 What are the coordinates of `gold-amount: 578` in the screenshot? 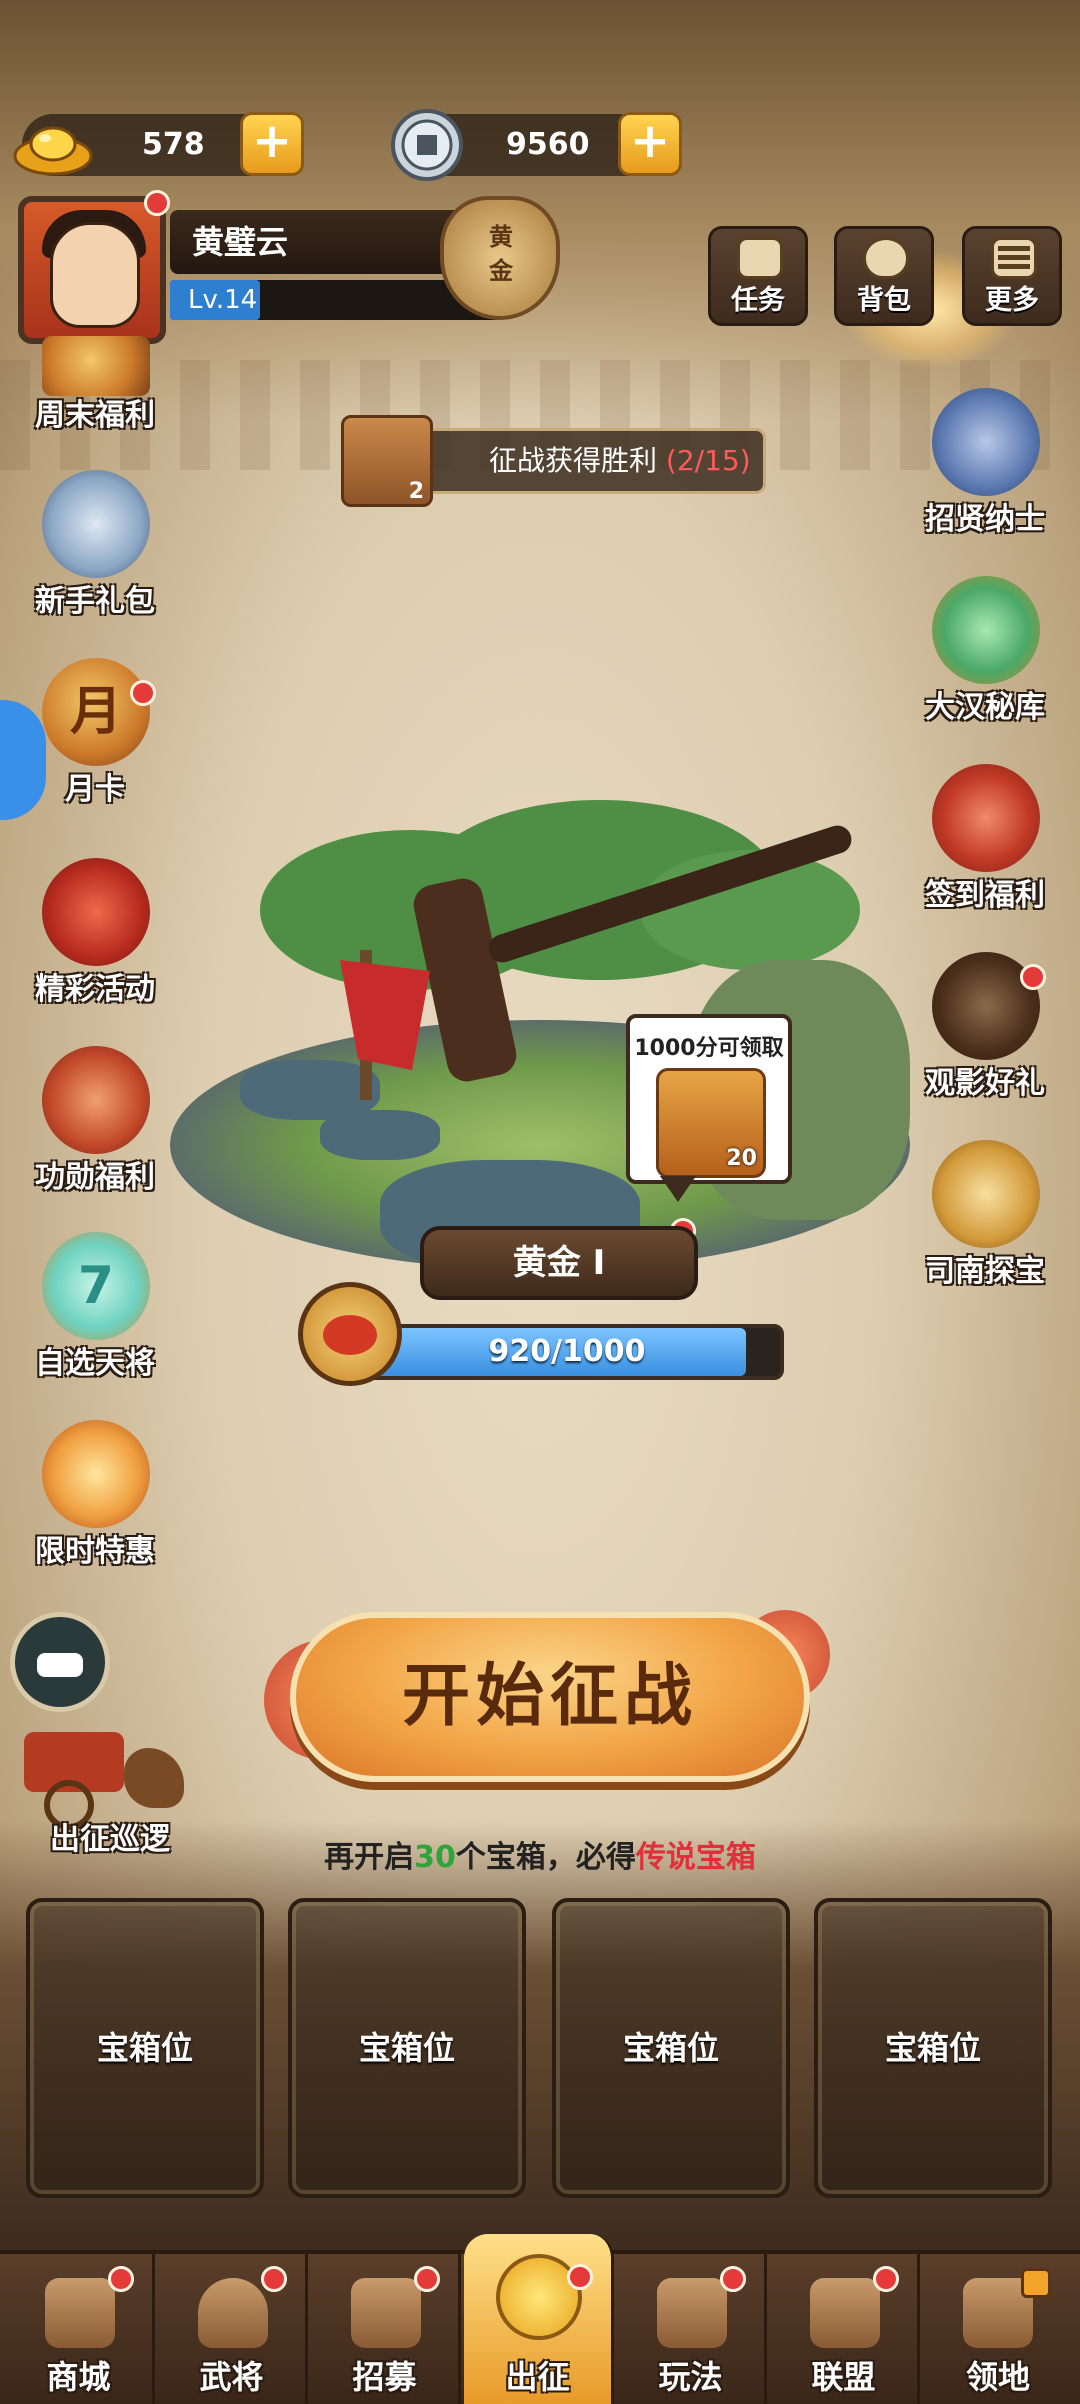 It's located at (173, 144).